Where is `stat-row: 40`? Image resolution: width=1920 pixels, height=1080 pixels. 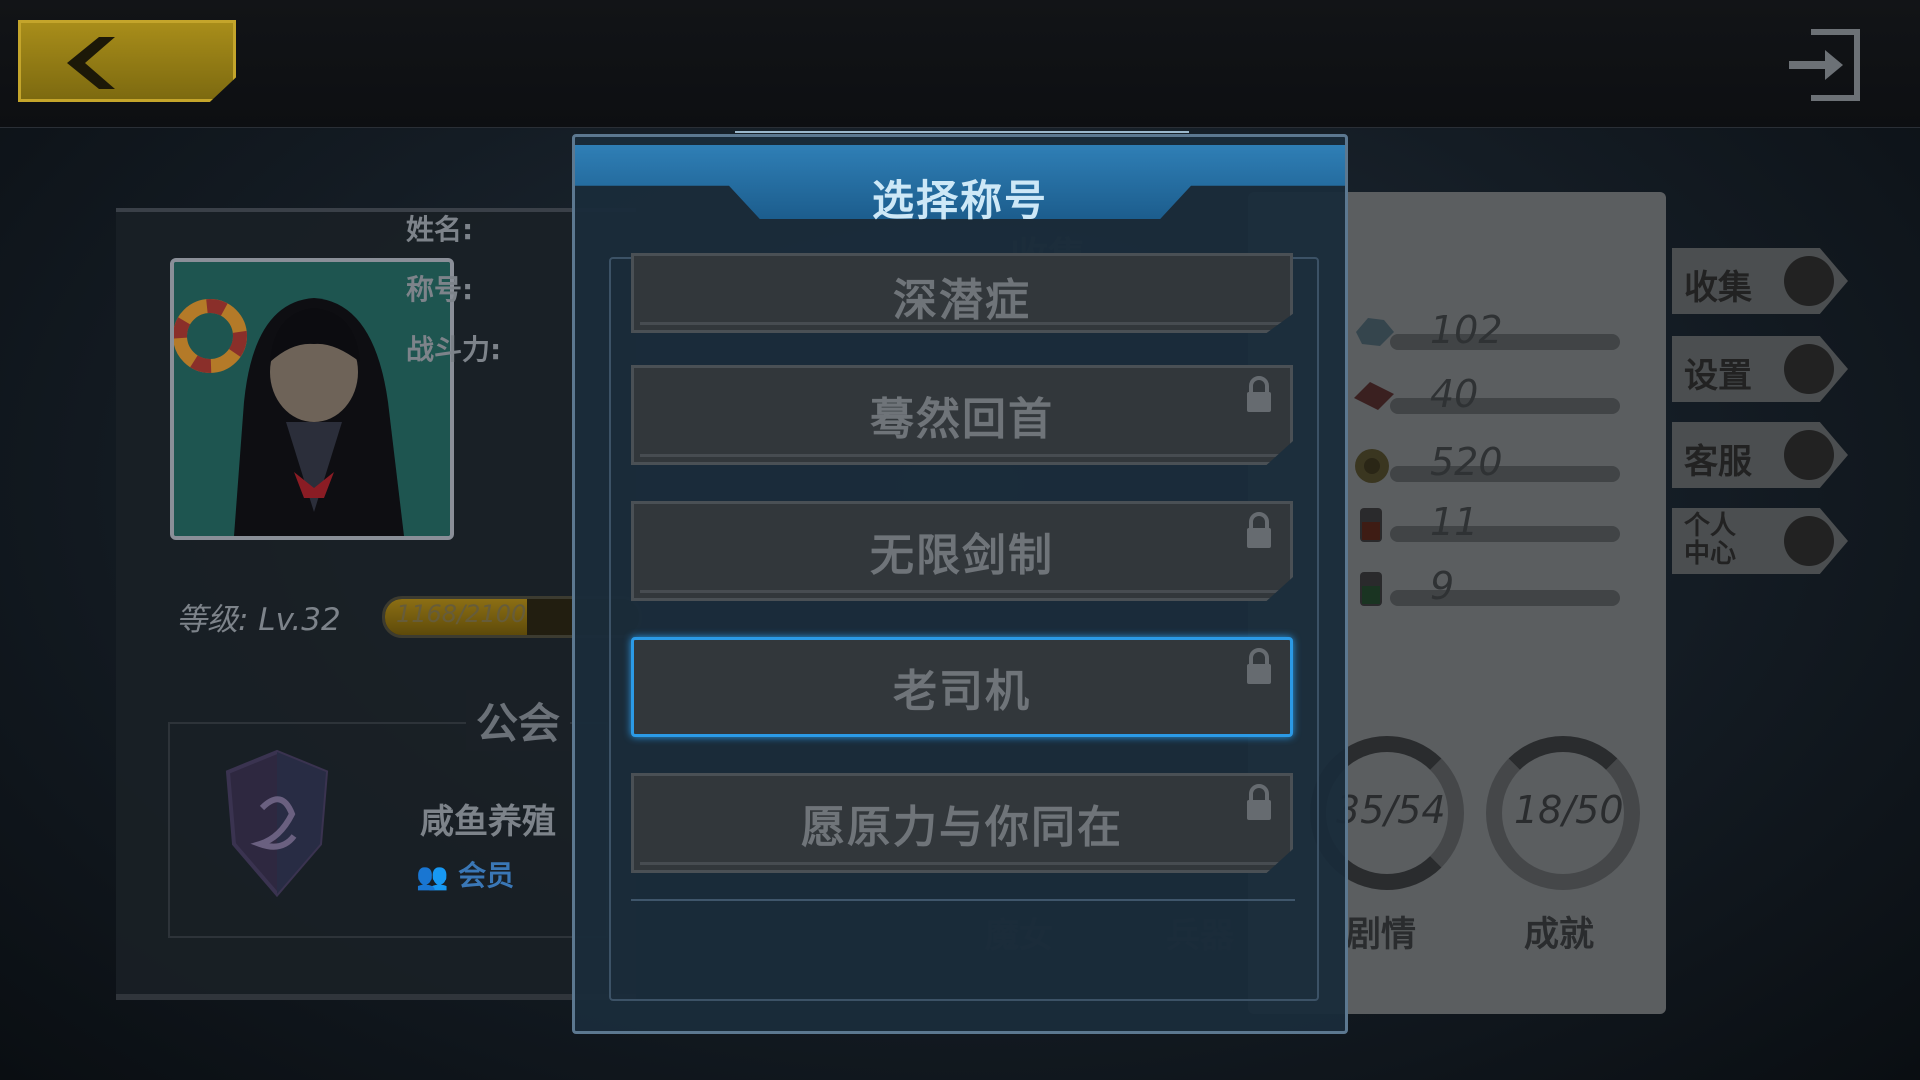
stat-row: 40 is located at coordinates (1495, 397).